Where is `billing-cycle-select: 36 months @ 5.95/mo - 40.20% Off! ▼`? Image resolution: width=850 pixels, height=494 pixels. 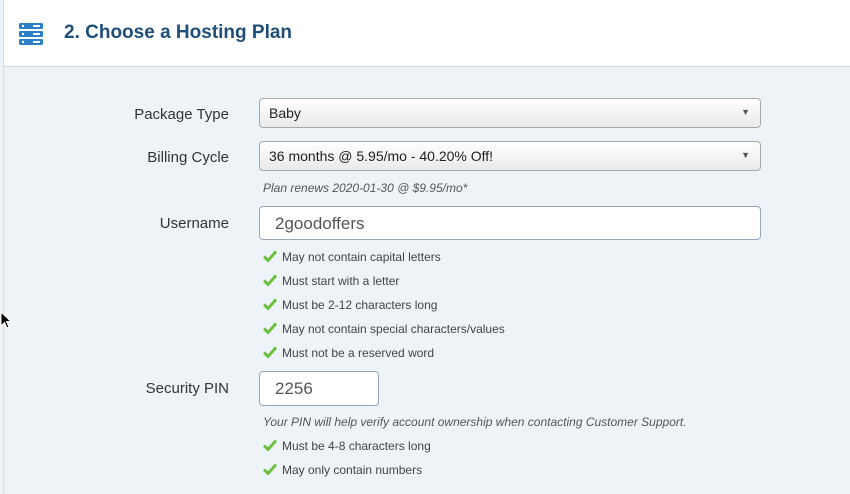
billing-cycle-select: 36 months @ 5.95/mo - 40.20% Off! ▼ is located at coordinates (510, 156).